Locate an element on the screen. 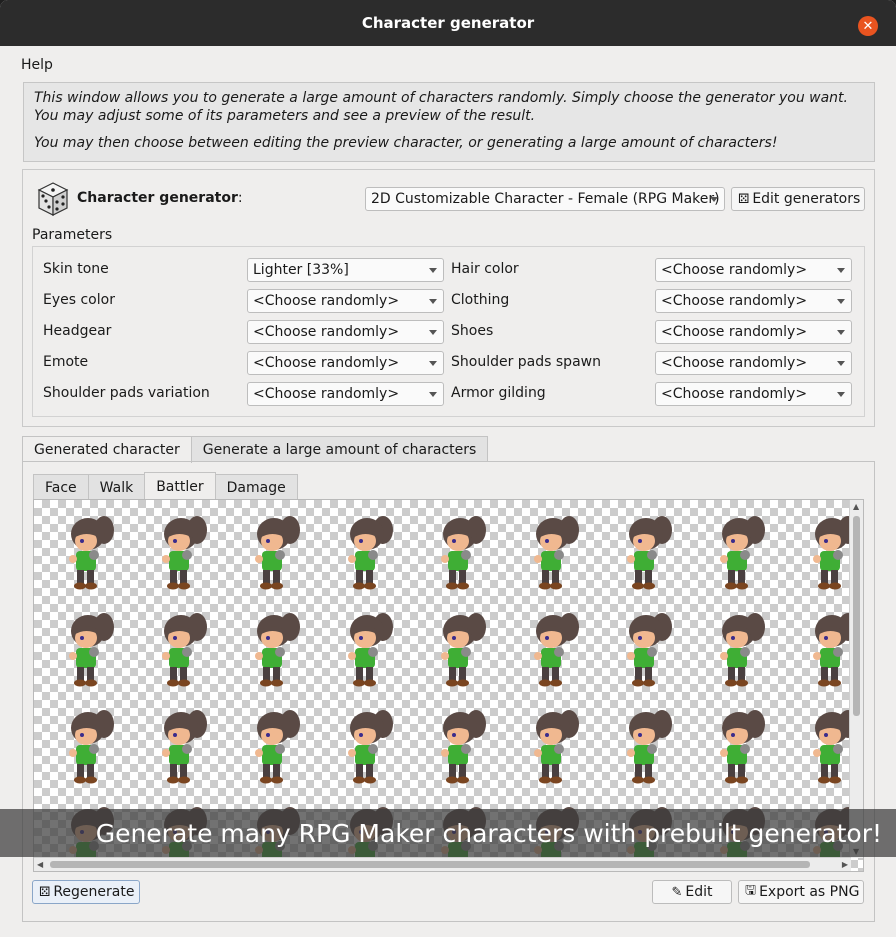 Image resolution: width=896 pixels, height=937 pixels. tab-face: Face is located at coordinates (61, 487).